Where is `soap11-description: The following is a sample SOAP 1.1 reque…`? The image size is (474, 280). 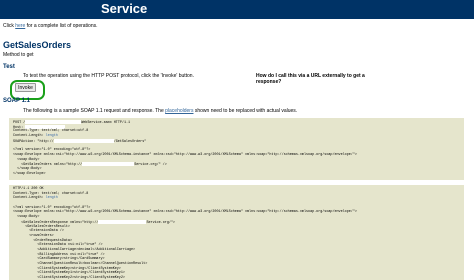 soap11-description: The following is a sample SOAP 1.1 reque… is located at coordinates (160, 111).